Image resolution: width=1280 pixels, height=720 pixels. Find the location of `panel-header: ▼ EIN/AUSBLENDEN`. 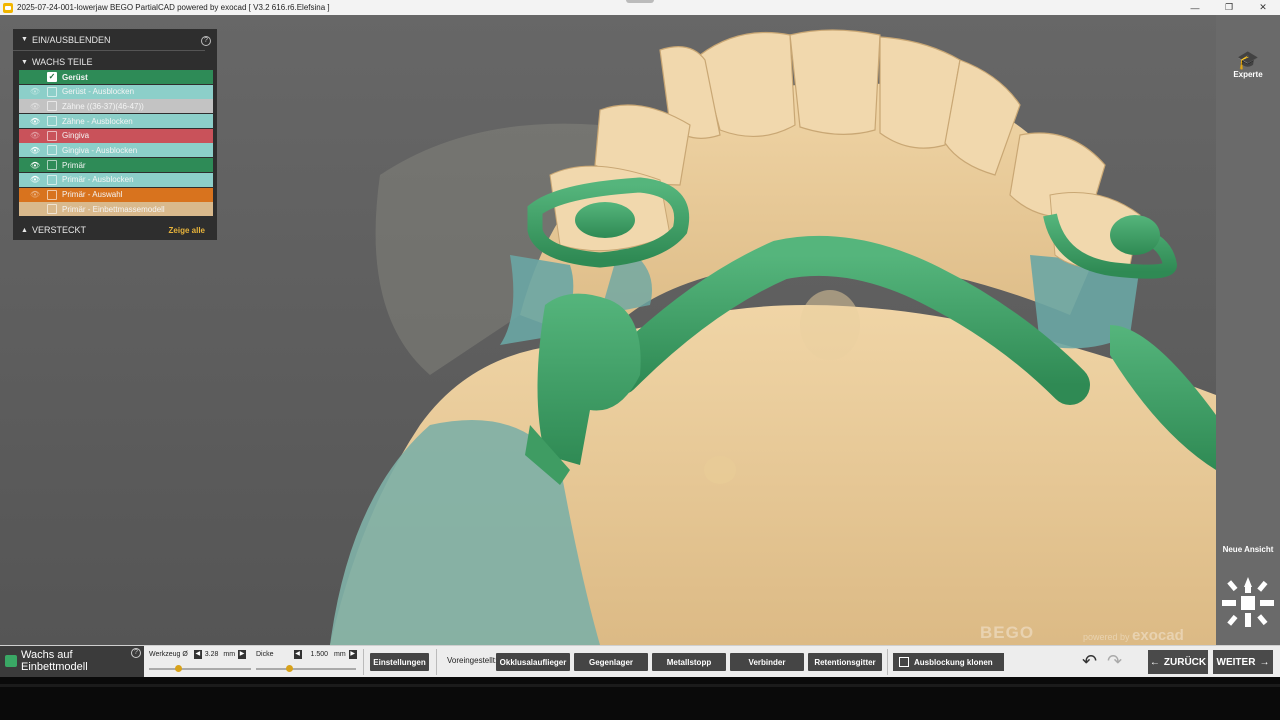

panel-header: ▼ EIN/AUSBLENDEN is located at coordinates (109, 40).